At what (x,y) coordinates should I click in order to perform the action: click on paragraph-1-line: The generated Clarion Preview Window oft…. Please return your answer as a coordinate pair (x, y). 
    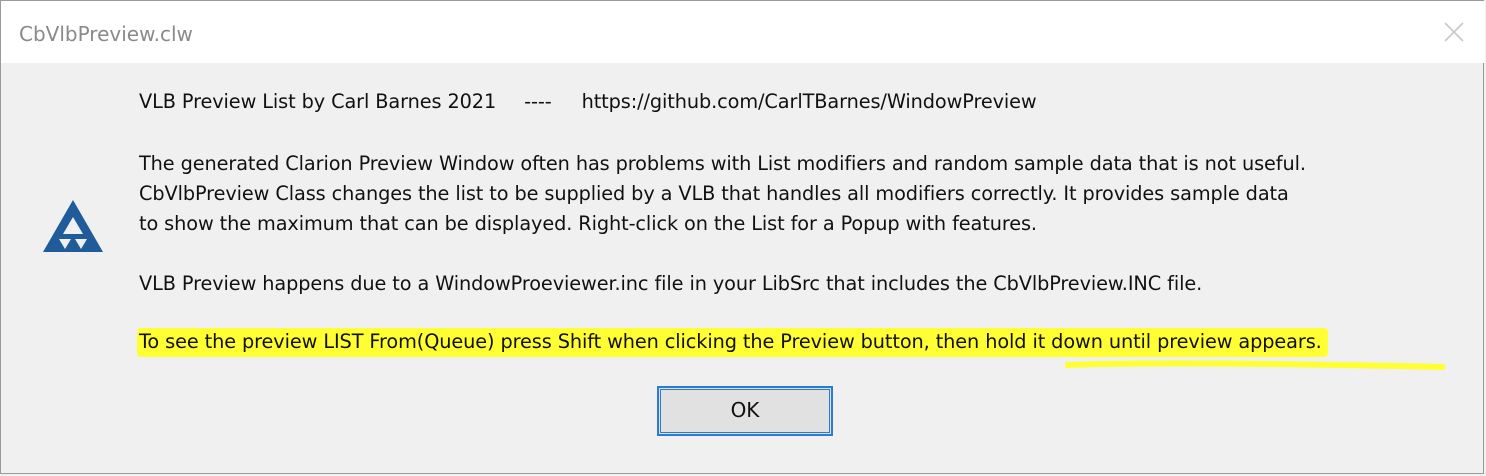
    Looking at the image, I should click on (722, 163).